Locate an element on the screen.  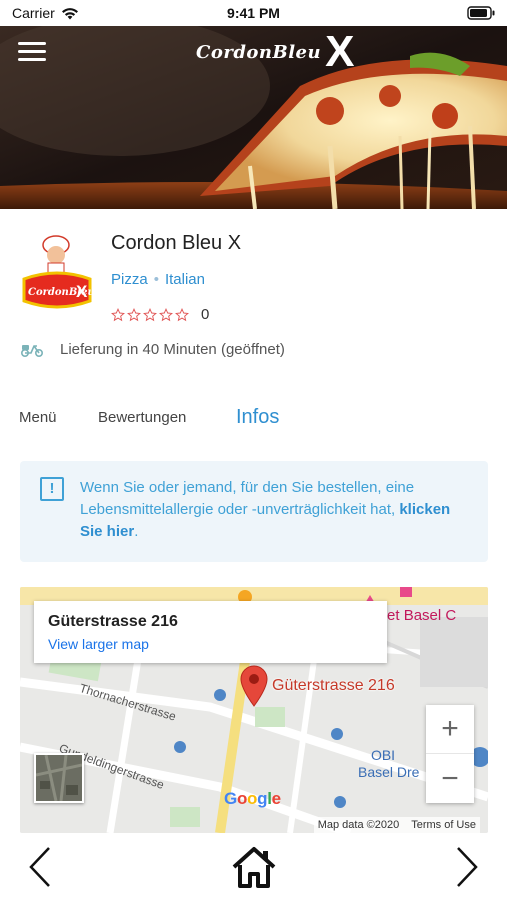
rating-stars is located at coordinates (150, 314).